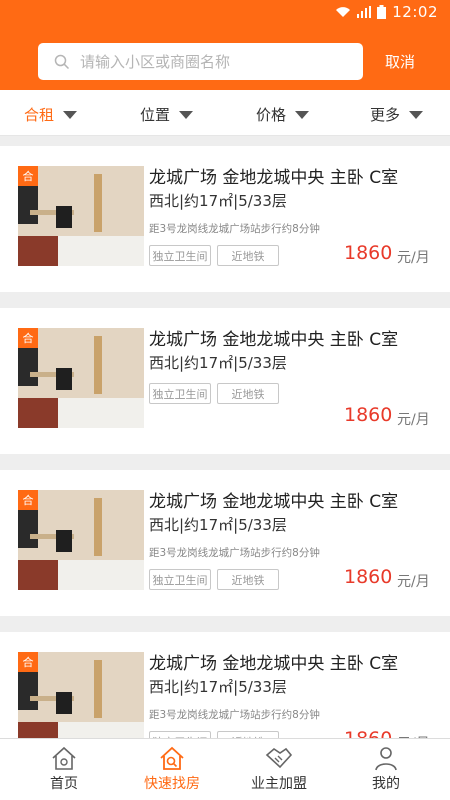 This screenshot has width=450, height=800. I want to click on search-header: 取消, so click(225, 57).